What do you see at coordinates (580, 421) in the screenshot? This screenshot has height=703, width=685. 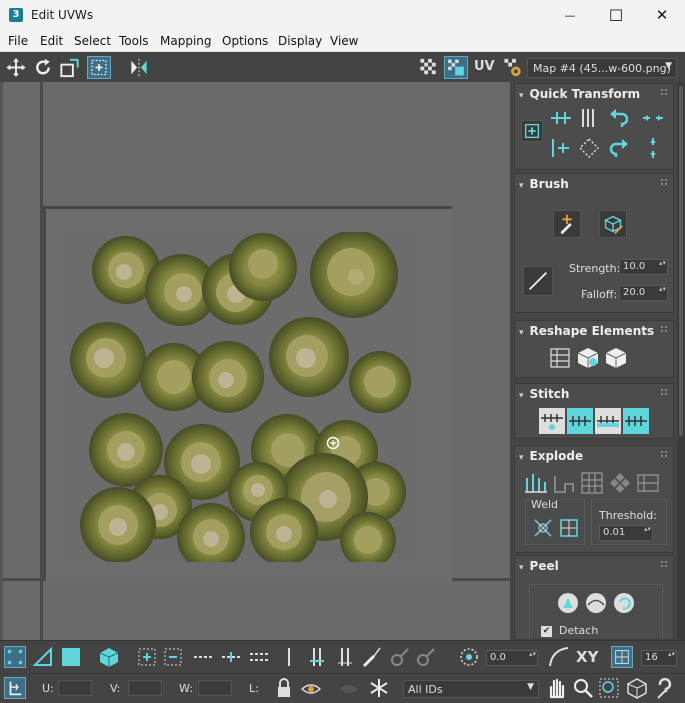 I see `stitch-to-target-icon` at bounding box center [580, 421].